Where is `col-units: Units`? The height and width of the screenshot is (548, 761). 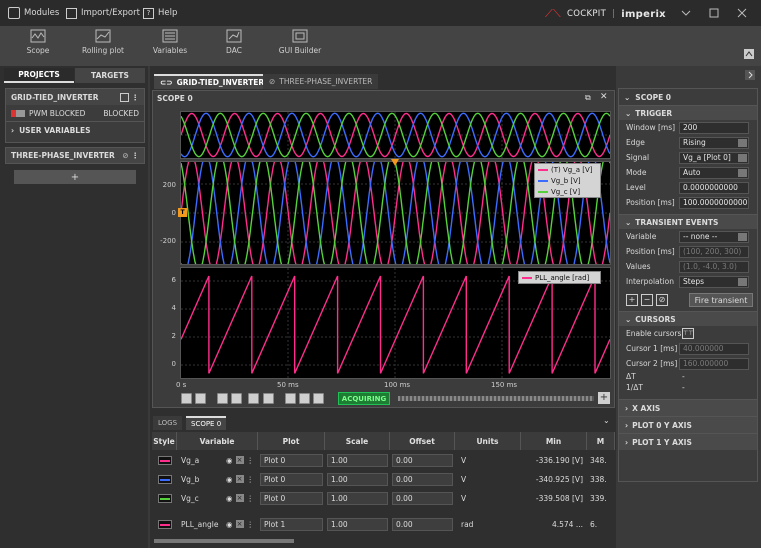 col-units: Units is located at coordinates (488, 441).